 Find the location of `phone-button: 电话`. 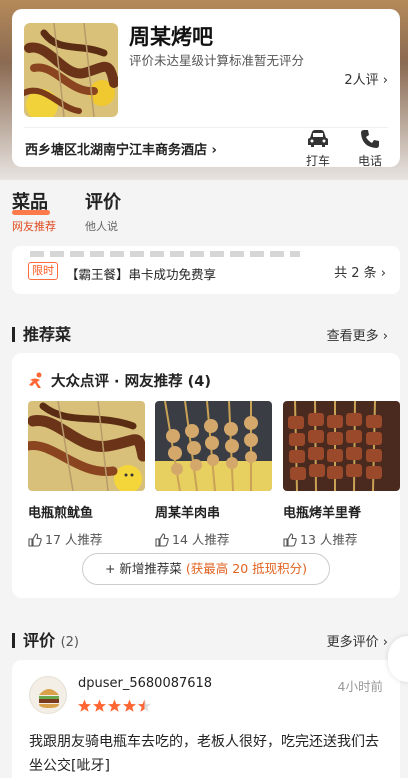

phone-button: 电话 is located at coordinates (370, 149).